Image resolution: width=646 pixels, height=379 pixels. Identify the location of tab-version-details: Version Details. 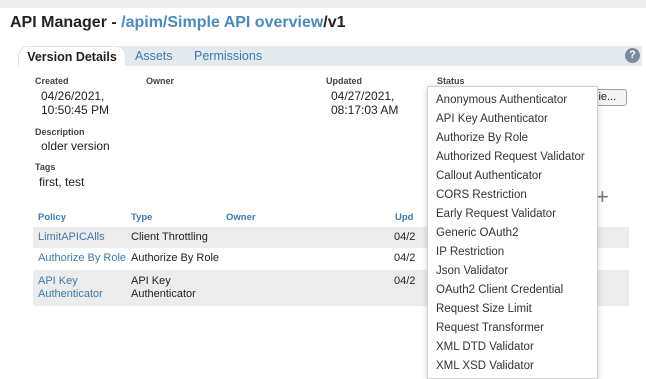
(72, 56).